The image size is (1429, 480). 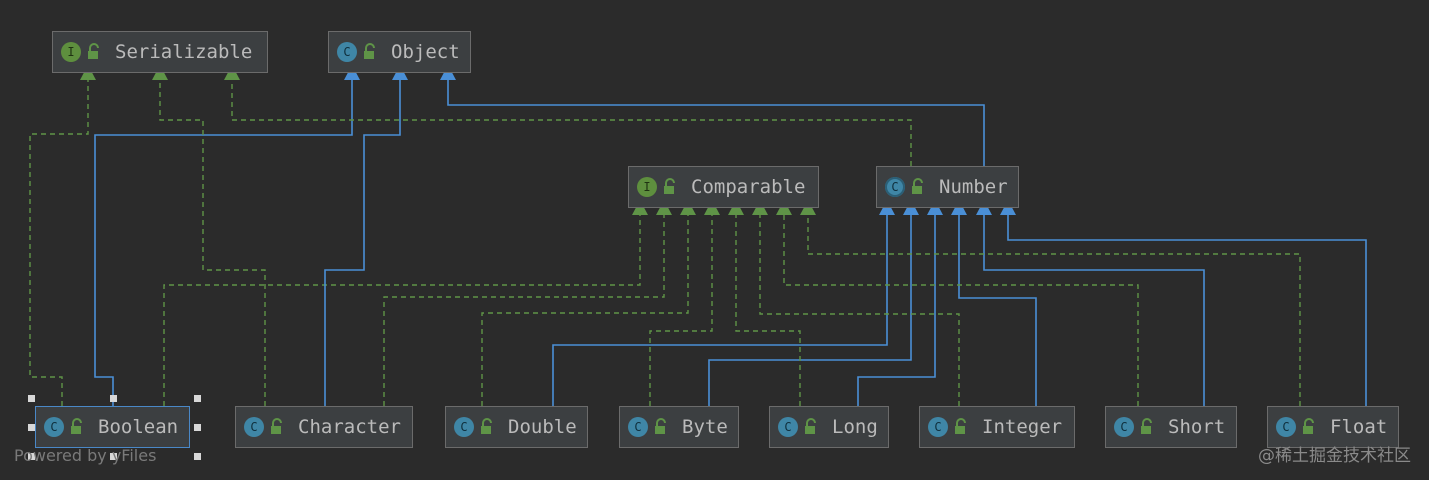 I want to click on node-comparable: I Comparable, so click(x=723, y=187).